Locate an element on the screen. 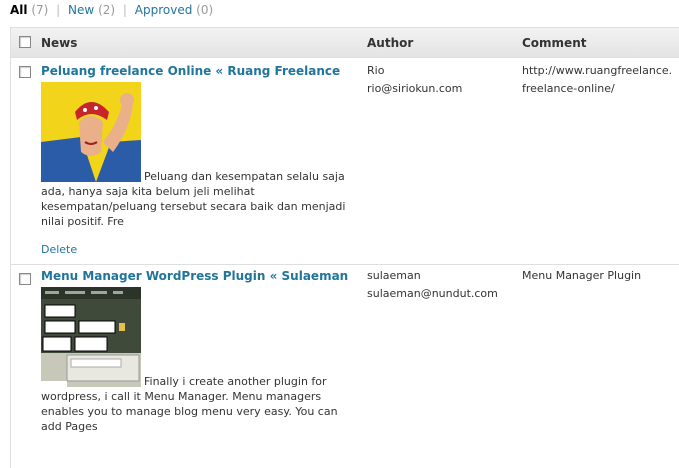 The width and height of the screenshot is (679, 468). column-header-author: Author is located at coordinates (390, 43).